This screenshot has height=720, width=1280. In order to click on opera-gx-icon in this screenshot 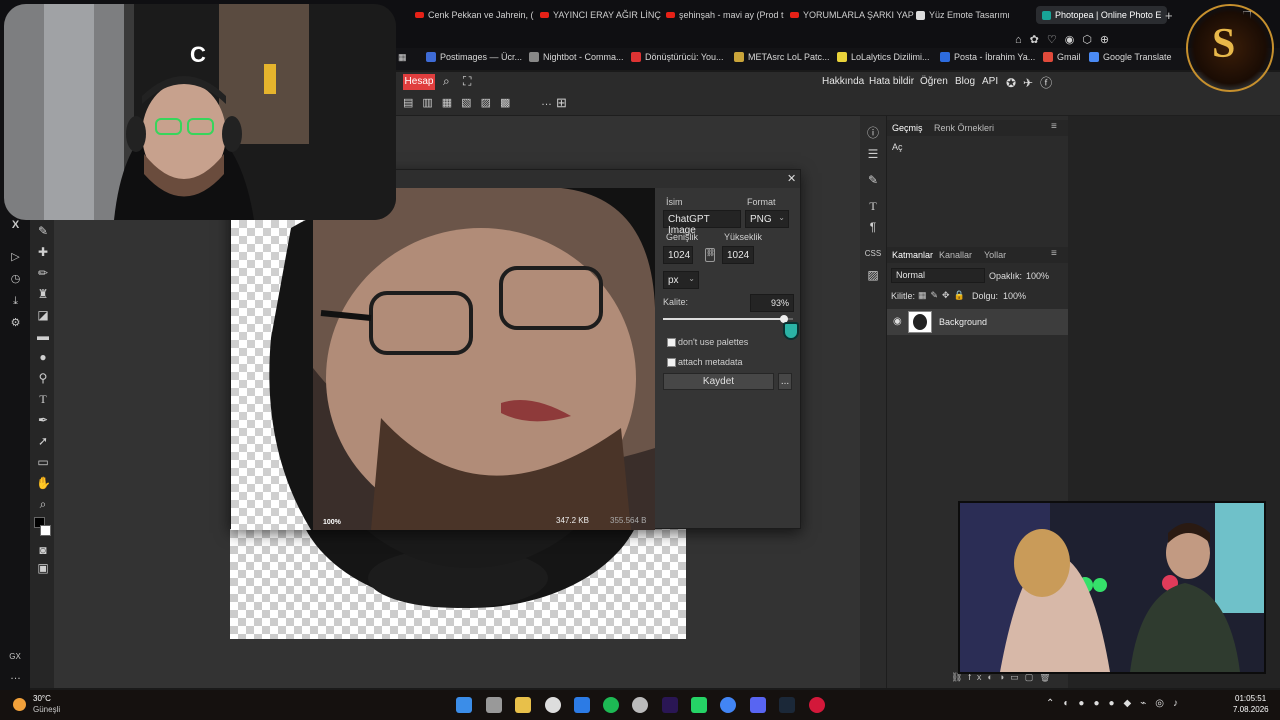, I will do `click(817, 705)`.